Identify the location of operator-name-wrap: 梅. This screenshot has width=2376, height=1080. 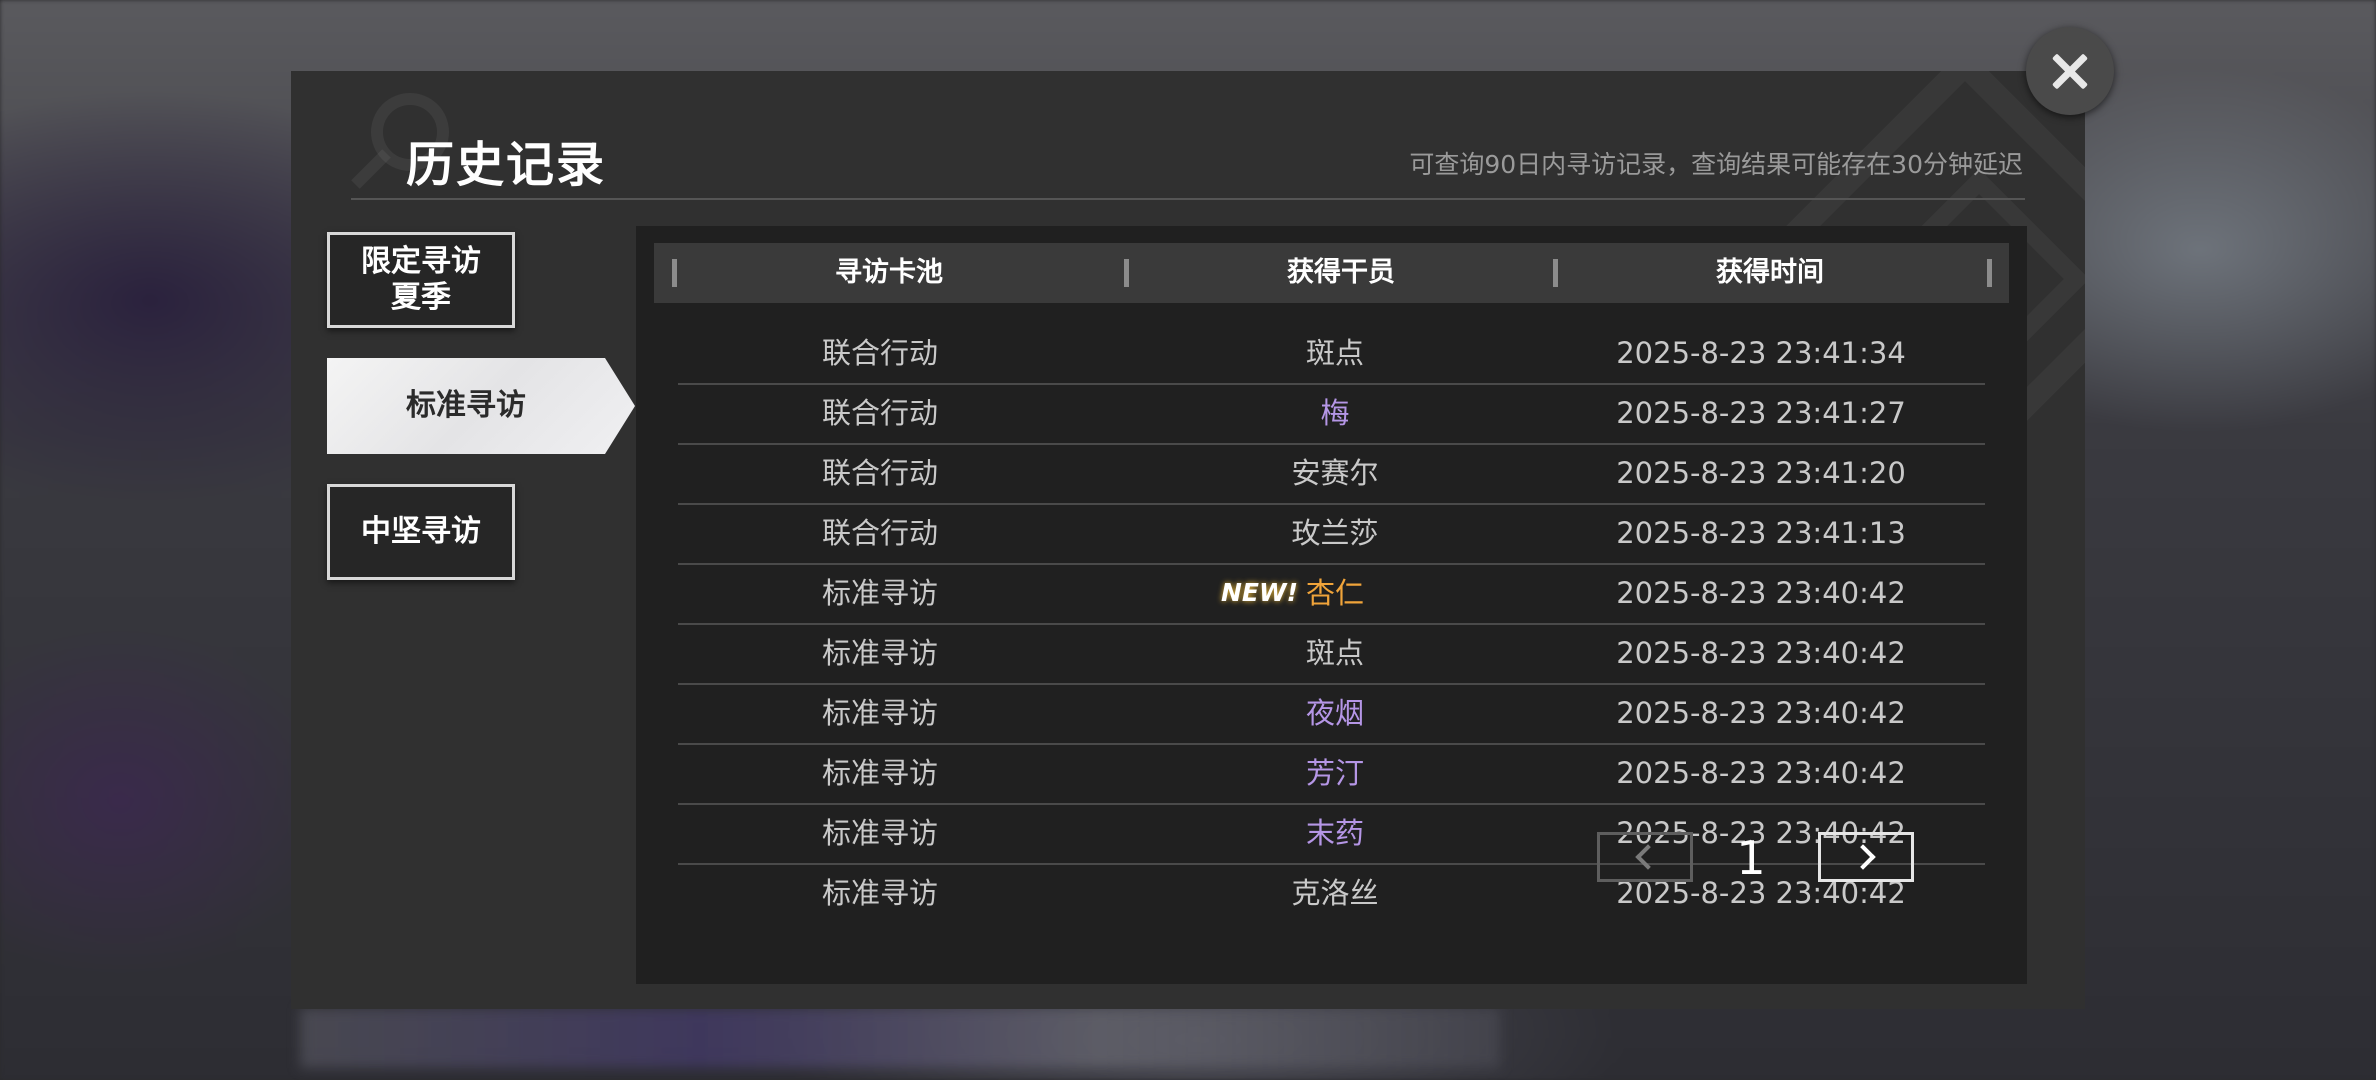
(1334, 413).